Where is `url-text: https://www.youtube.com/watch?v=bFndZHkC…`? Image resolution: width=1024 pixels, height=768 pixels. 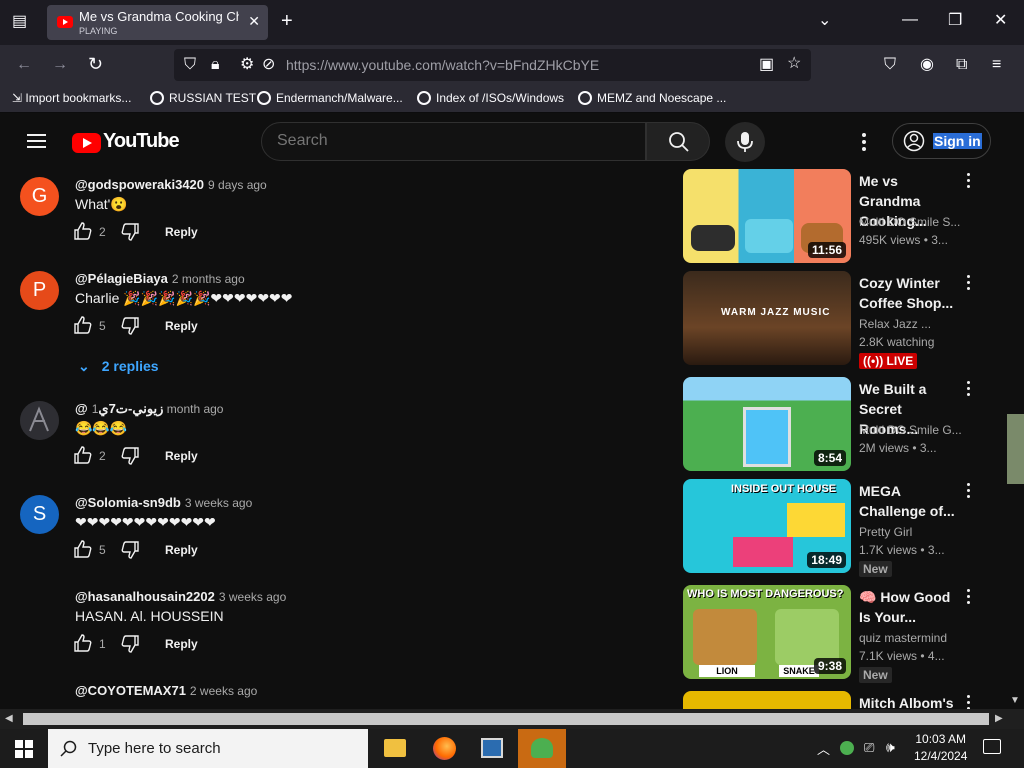 url-text: https://www.youtube.com/watch?v=bFndZHkC… is located at coordinates (442, 65).